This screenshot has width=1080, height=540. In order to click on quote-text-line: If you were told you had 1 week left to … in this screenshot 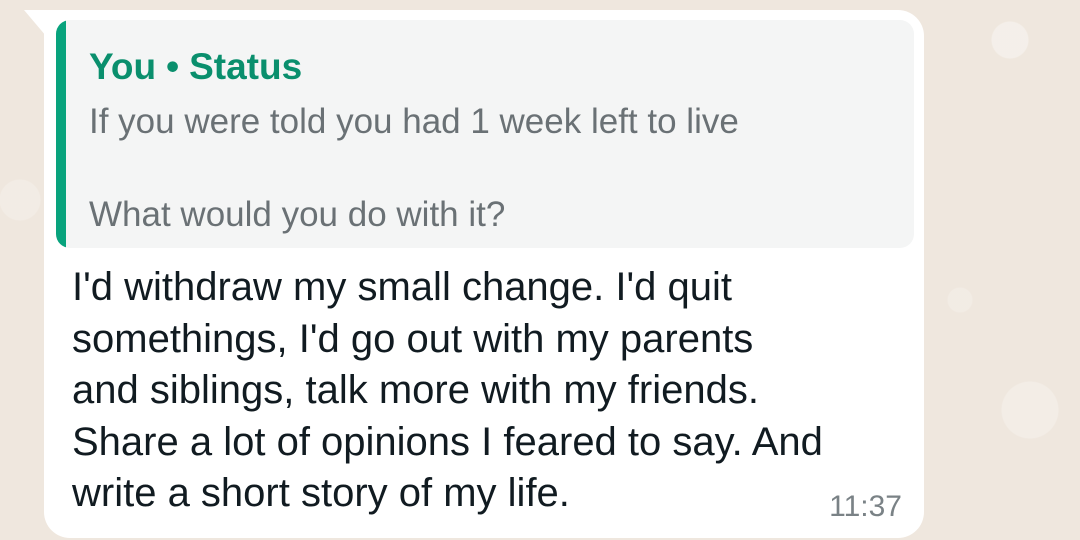, I will do `click(414, 121)`.